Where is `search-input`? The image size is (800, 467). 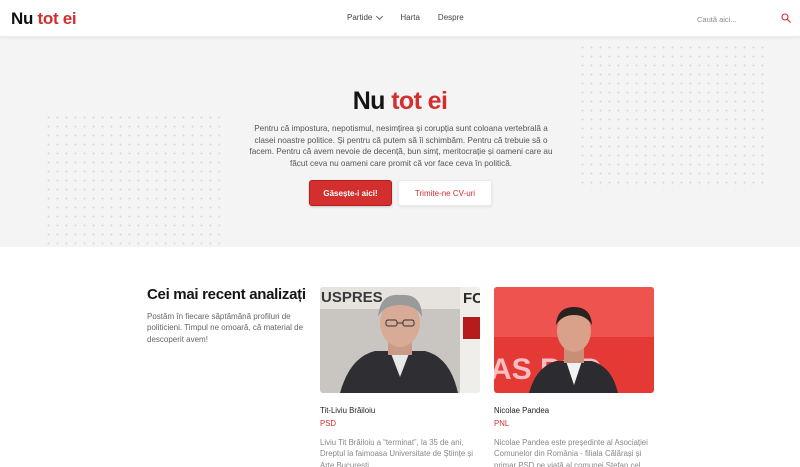
search-input is located at coordinates (742, 19).